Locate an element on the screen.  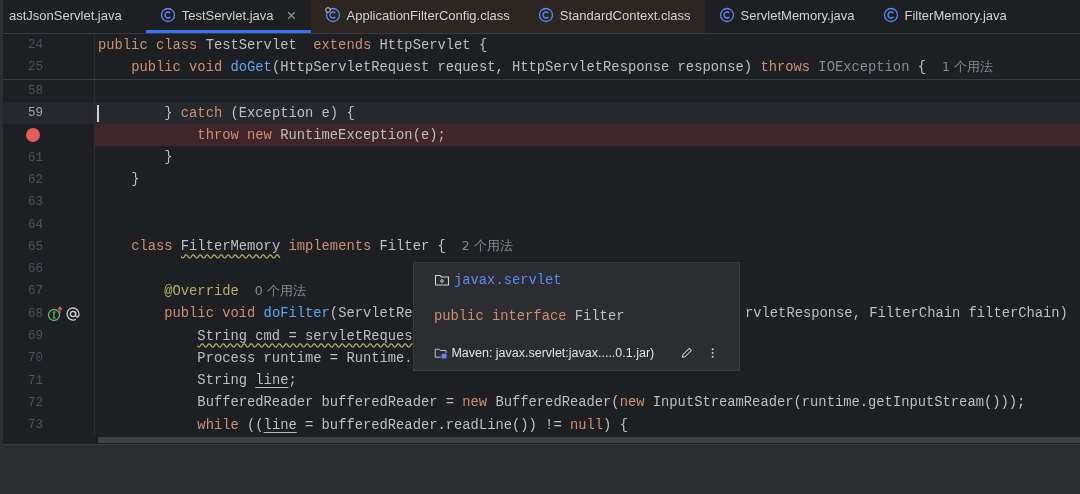
code-line: String line; is located at coordinates (246, 381).